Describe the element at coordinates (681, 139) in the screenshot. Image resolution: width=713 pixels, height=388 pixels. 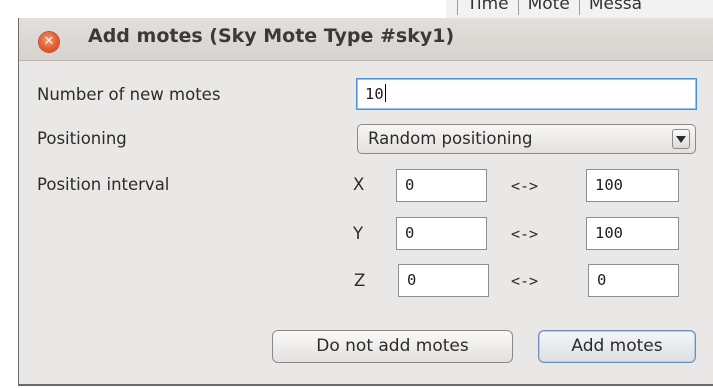
I see `chevron-down-icon` at that location.